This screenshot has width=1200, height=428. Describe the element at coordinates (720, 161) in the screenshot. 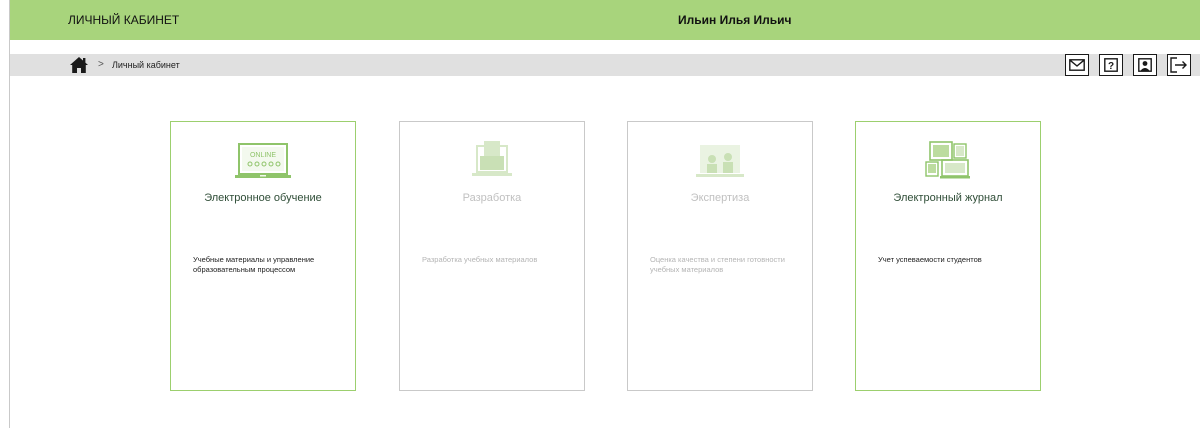

I see `expertise-screen-icon` at that location.